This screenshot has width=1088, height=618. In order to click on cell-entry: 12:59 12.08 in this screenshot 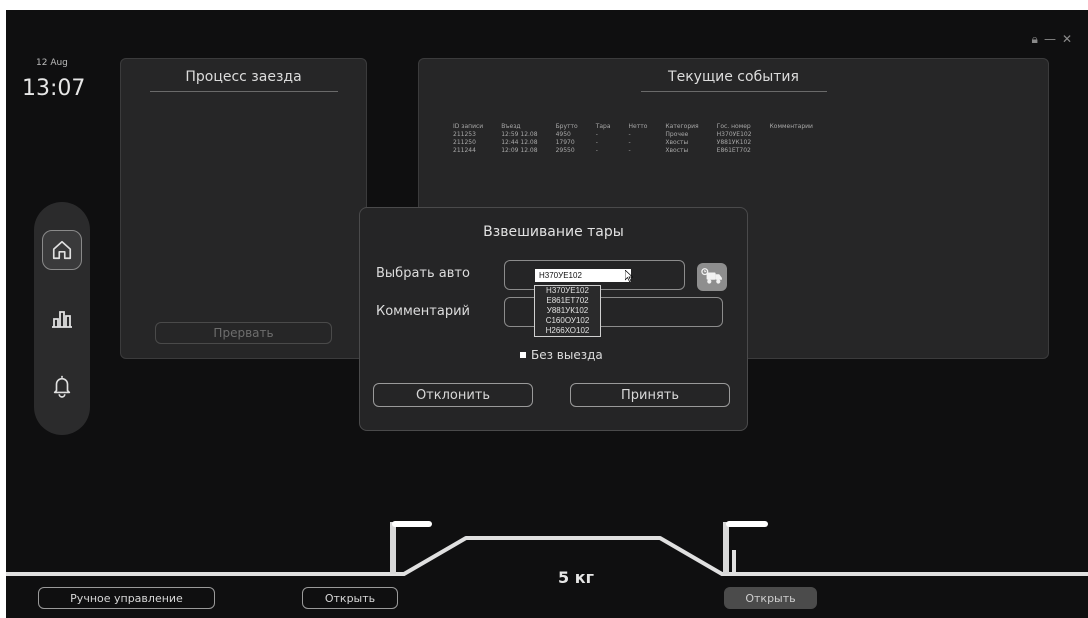, I will do `click(519, 134)`.